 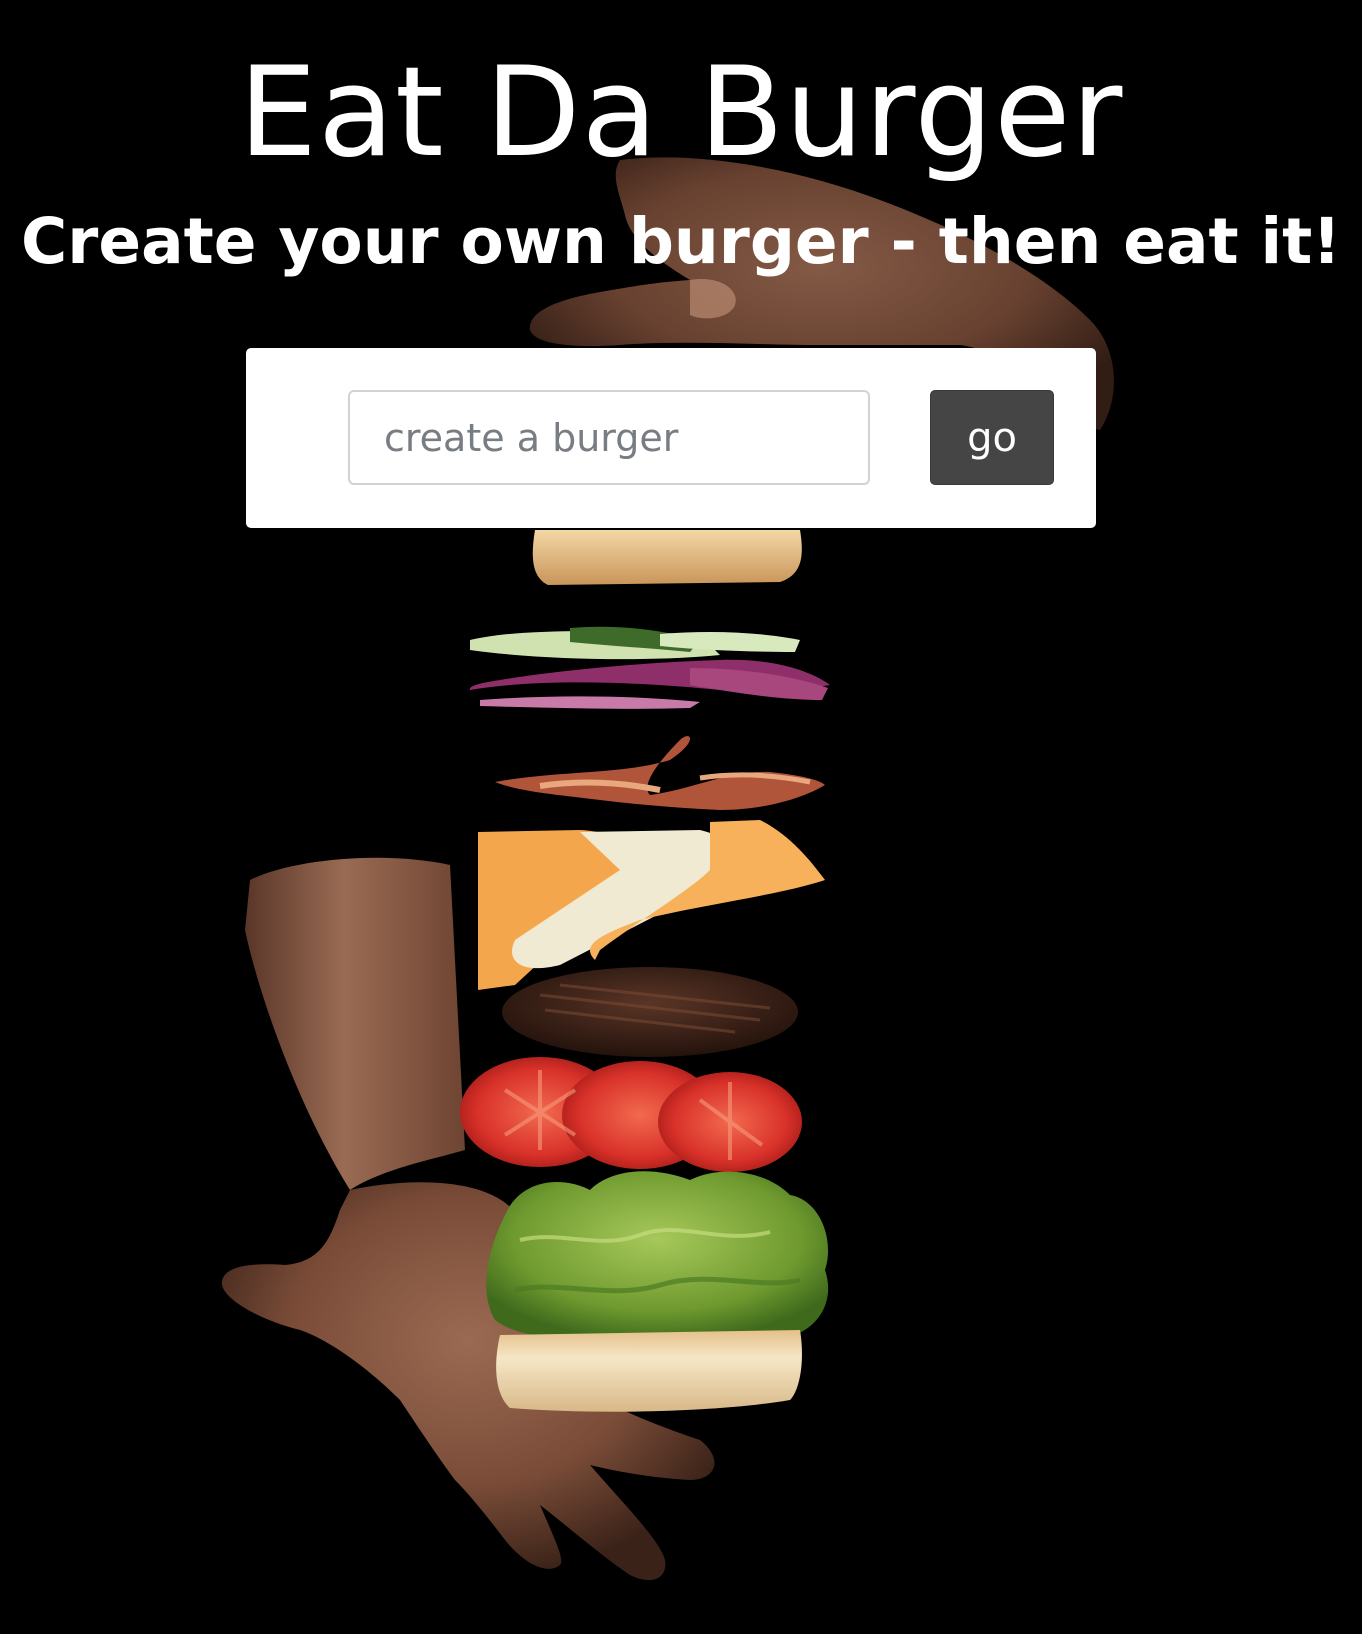 What do you see at coordinates (681, 241) in the screenshot?
I see `page-subtitle: Create your own burger - then eat it!` at bounding box center [681, 241].